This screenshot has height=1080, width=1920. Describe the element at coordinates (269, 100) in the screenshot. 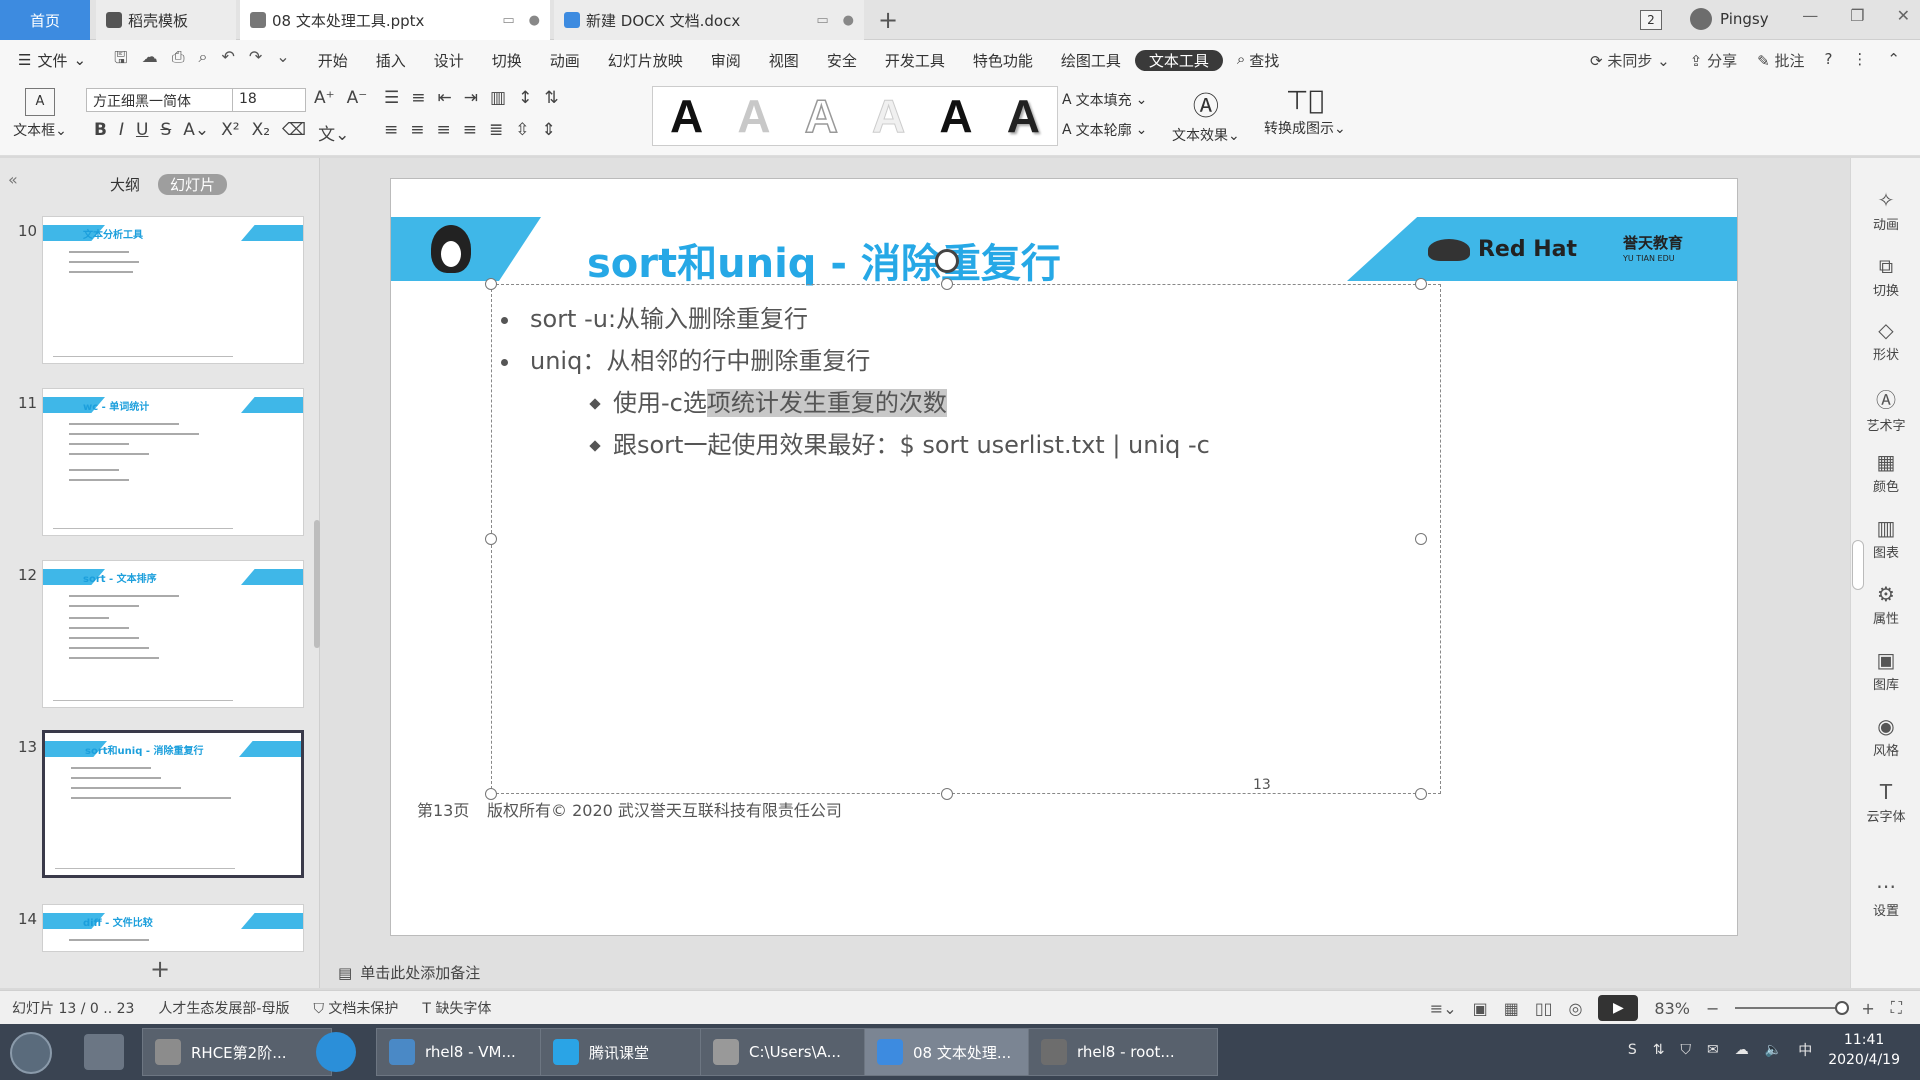

I see `font-size-select: 18` at that location.